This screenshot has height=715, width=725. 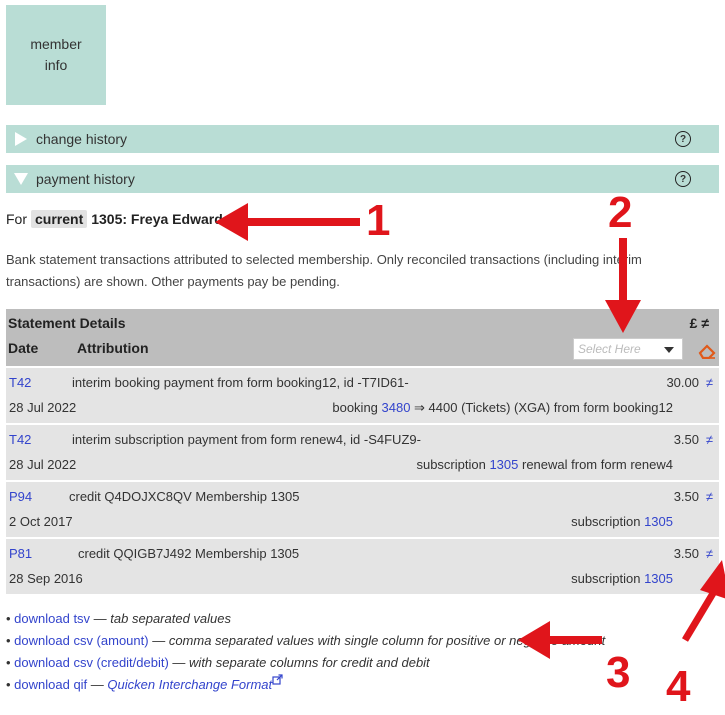 What do you see at coordinates (707, 352) in the screenshot?
I see `eraser-icon` at bounding box center [707, 352].